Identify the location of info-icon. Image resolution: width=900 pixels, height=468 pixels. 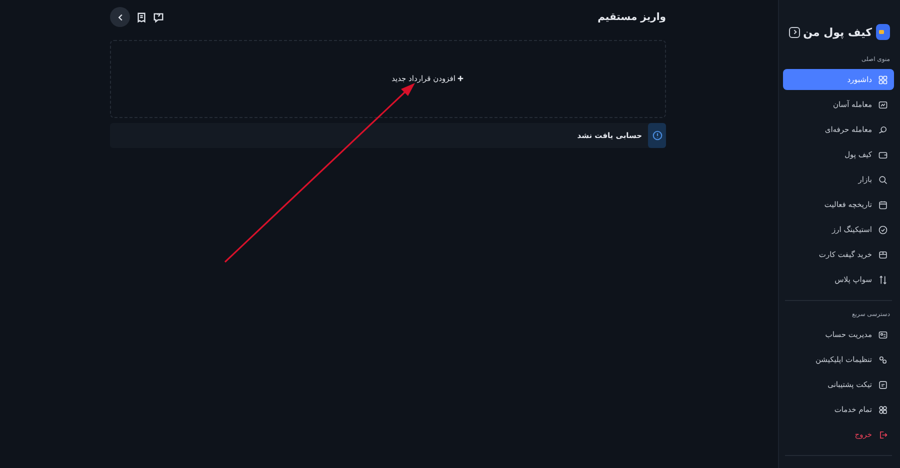
(657, 135).